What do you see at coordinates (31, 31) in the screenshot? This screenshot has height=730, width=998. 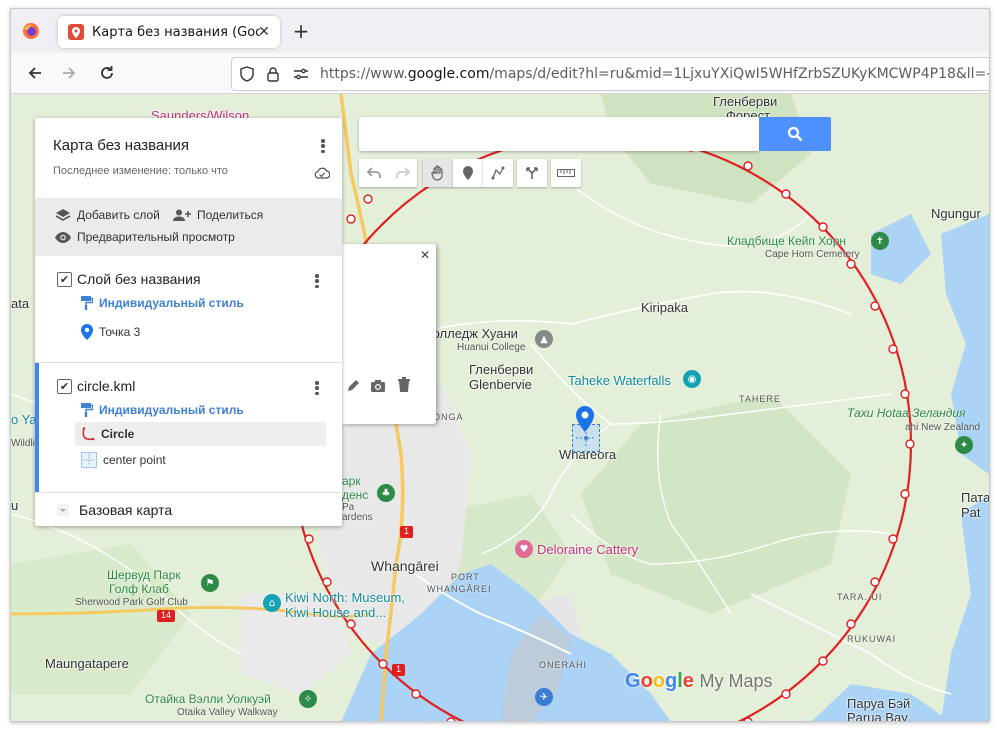 I see `firefox-menu-icon` at bounding box center [31, 31].